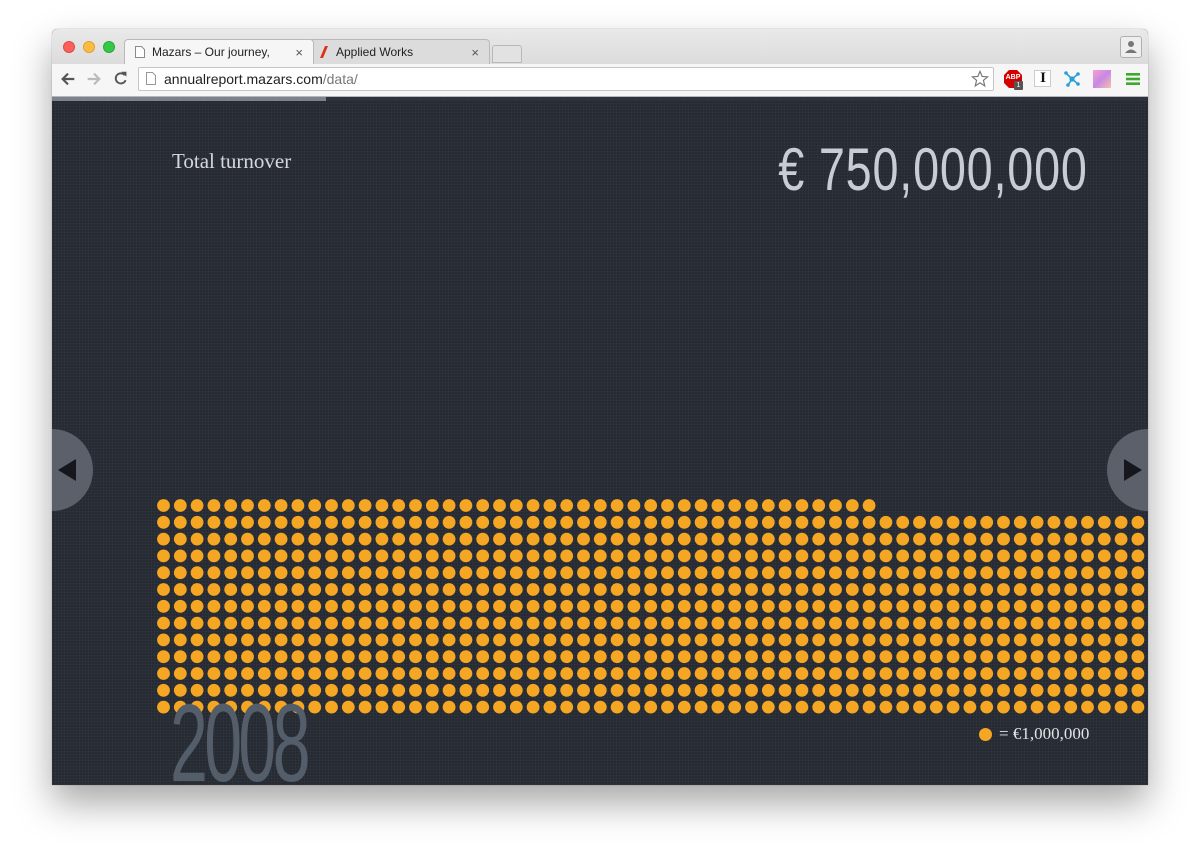 This screenshot has height=860, width=1200. Describe the element at coordinates (1013, 79) in the screenshot. I see `adblock-plus-icon: ABP 1` at that location.